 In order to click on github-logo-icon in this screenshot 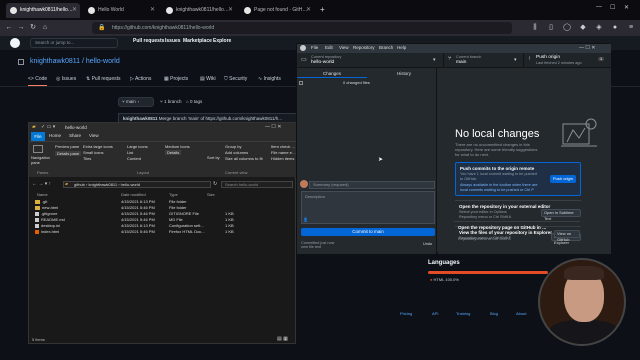, I will do `click(15, 43)`.